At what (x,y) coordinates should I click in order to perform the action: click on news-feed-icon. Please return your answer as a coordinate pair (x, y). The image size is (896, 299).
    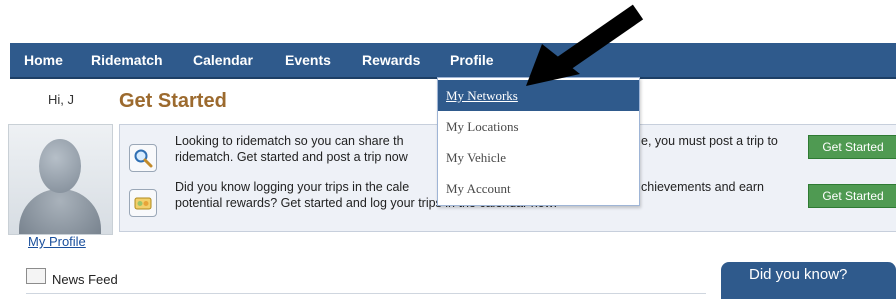
    Looking at the image, I should click on (36, 276).